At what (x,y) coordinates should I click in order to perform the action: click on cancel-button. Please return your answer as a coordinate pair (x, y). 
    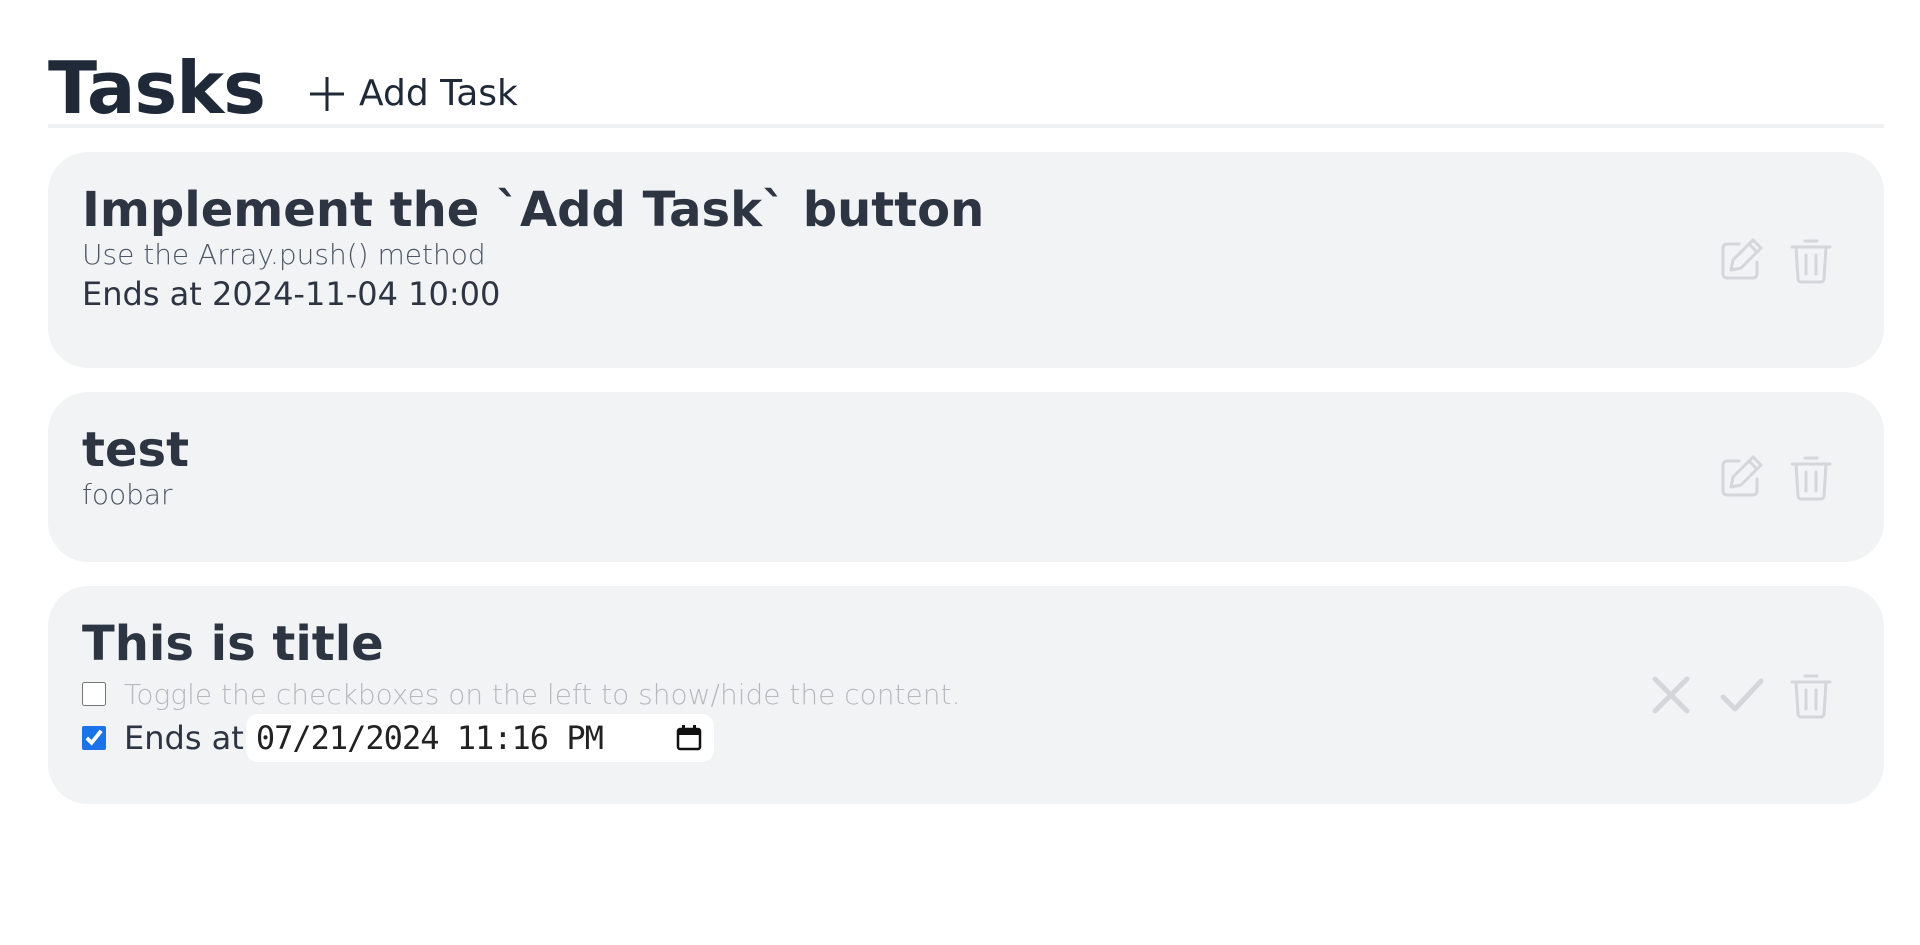
    Looking at the image, I should click on (1671, 695).